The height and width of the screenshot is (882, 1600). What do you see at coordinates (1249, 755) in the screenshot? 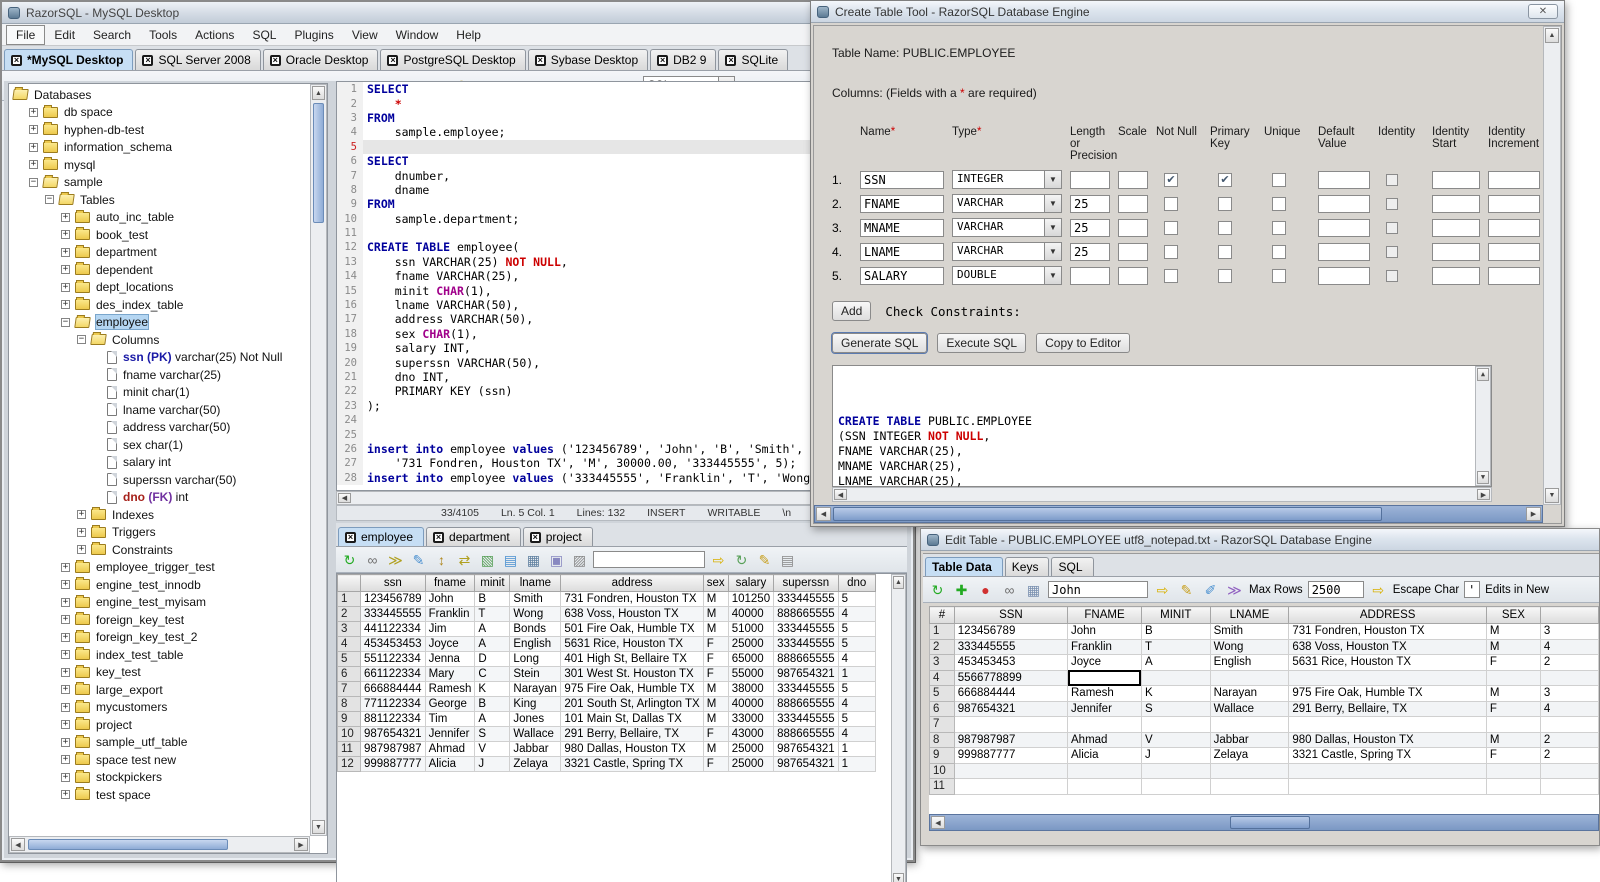
I see `edit-cell: Zelaya` at bounding box center [1249, 755].